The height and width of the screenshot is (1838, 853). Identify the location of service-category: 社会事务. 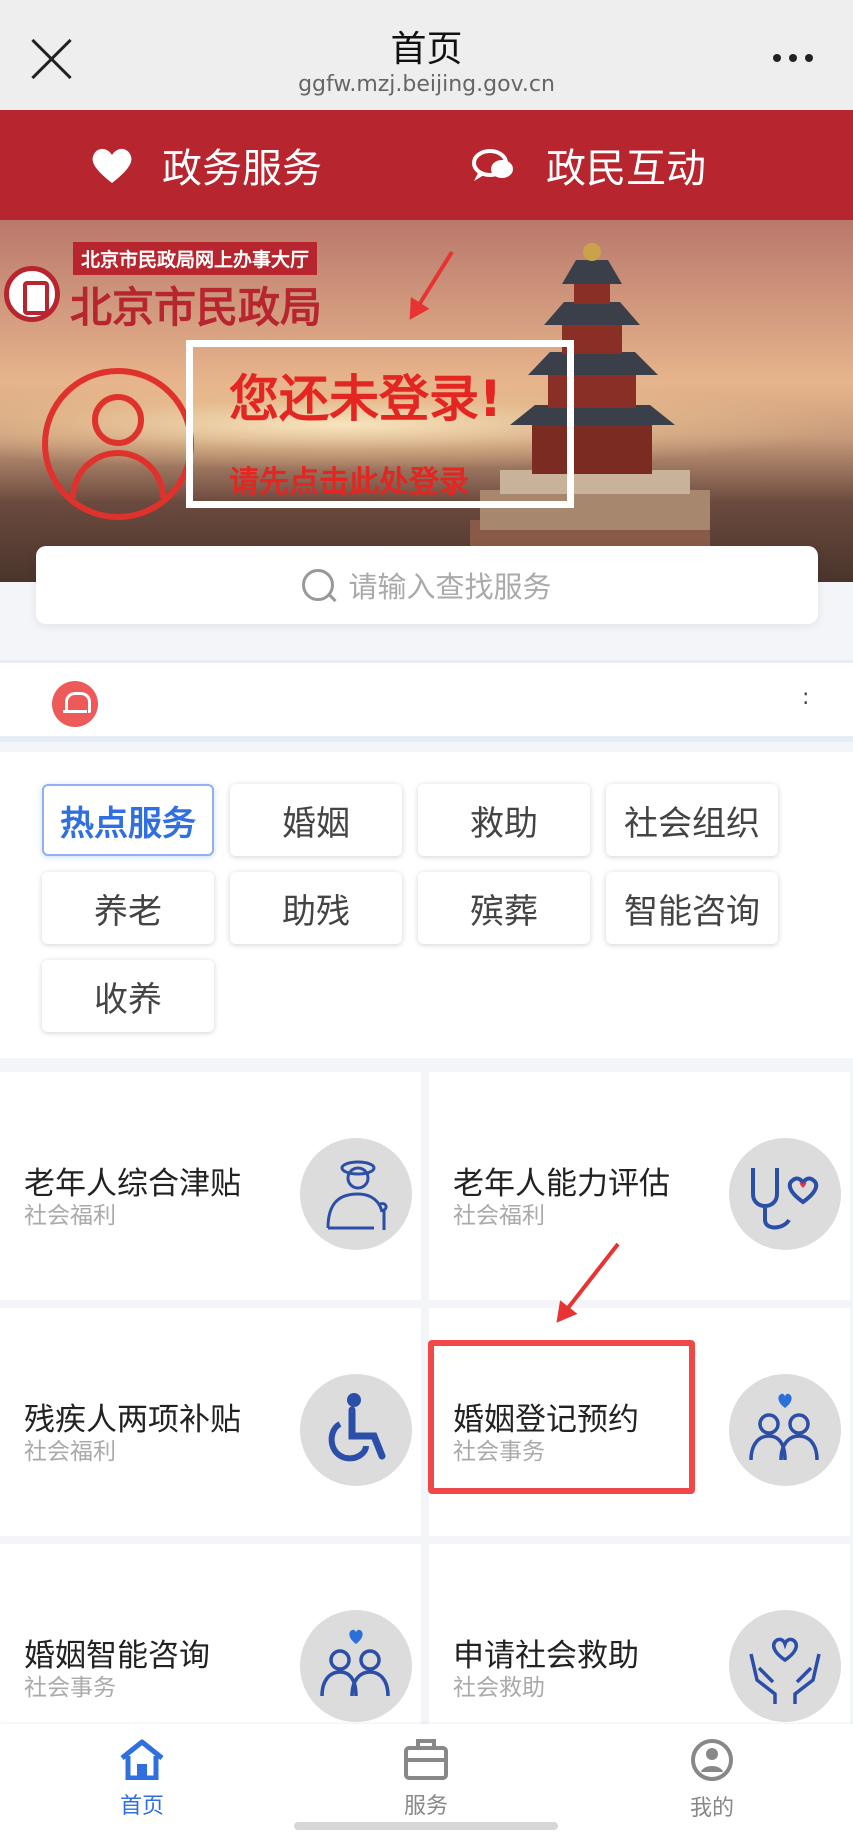
(70, 1688).